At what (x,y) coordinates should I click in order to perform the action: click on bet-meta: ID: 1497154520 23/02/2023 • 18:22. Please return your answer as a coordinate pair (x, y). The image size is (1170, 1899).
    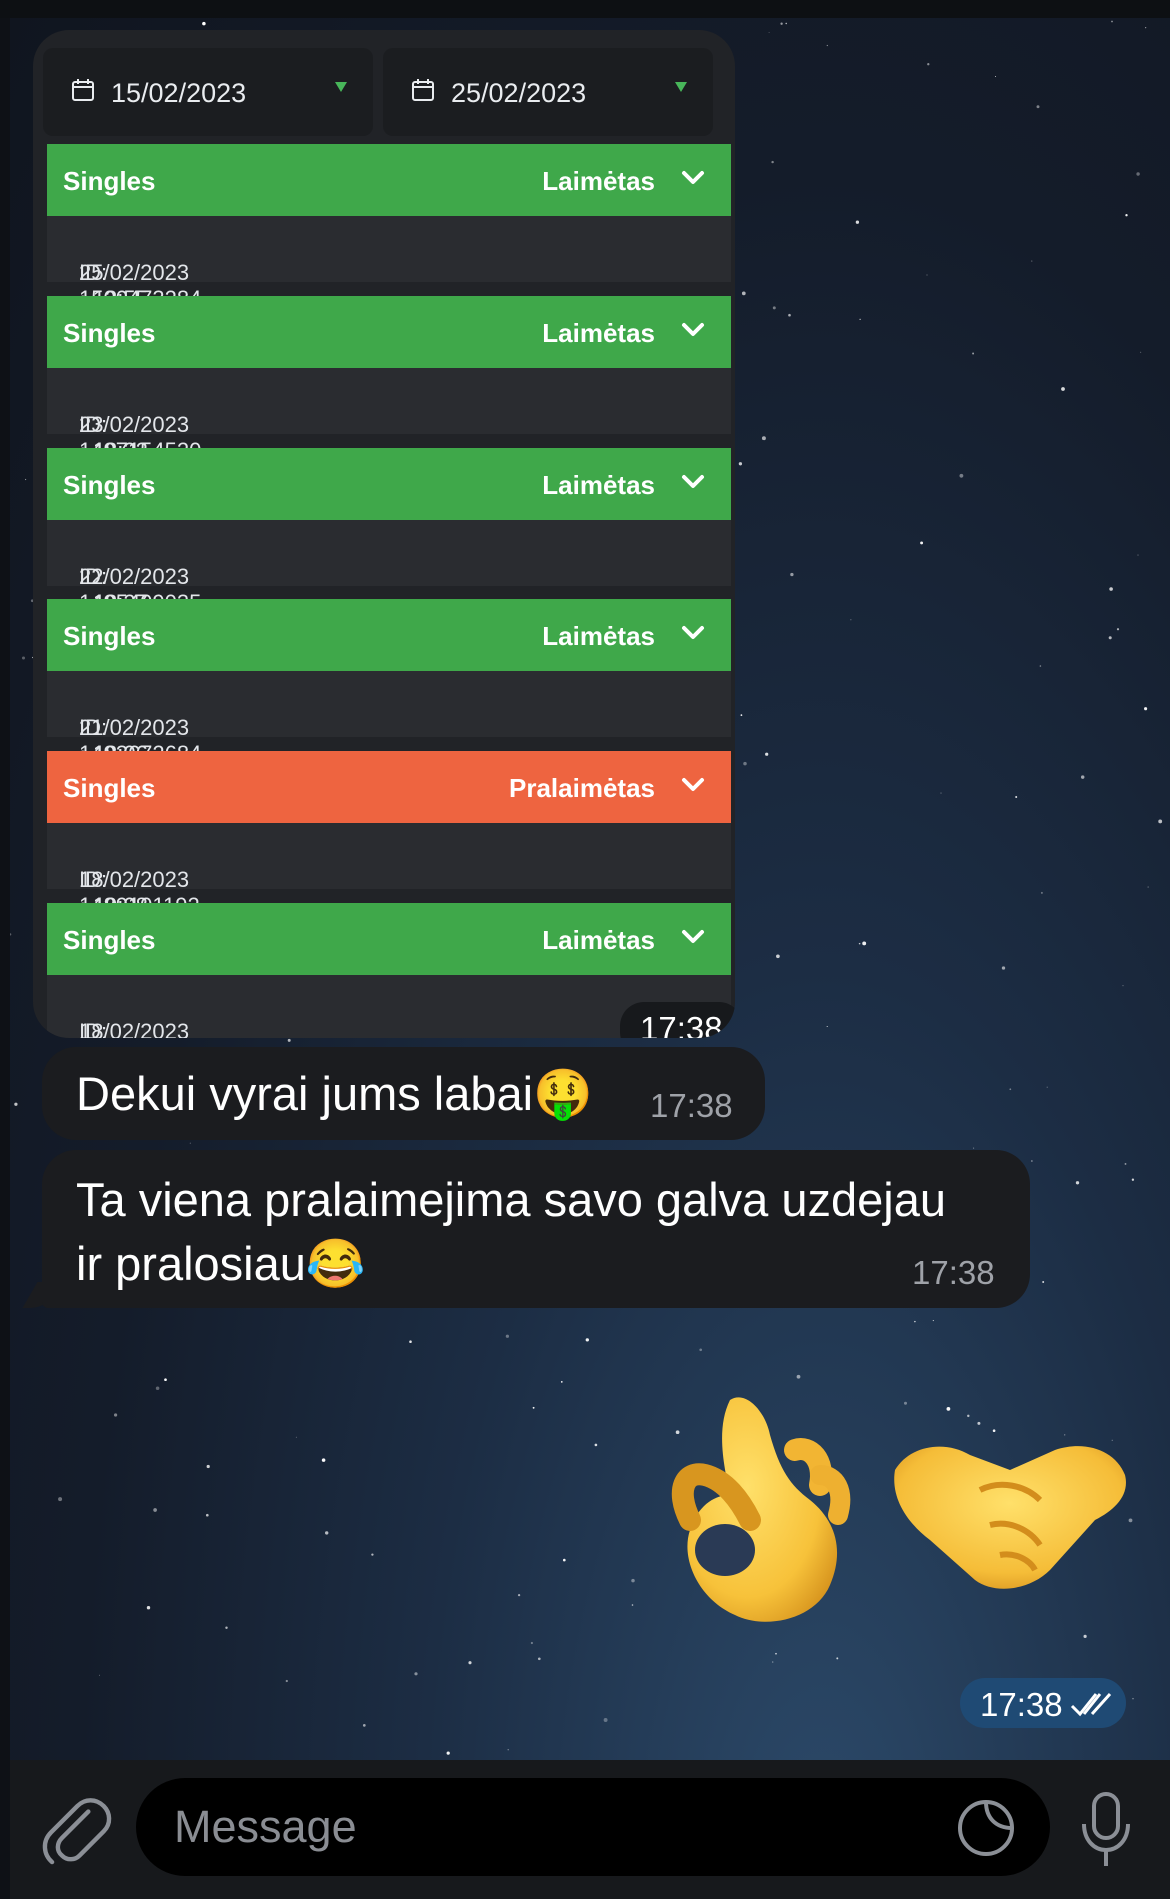
    Looking at the image, I should click on (389, 415).